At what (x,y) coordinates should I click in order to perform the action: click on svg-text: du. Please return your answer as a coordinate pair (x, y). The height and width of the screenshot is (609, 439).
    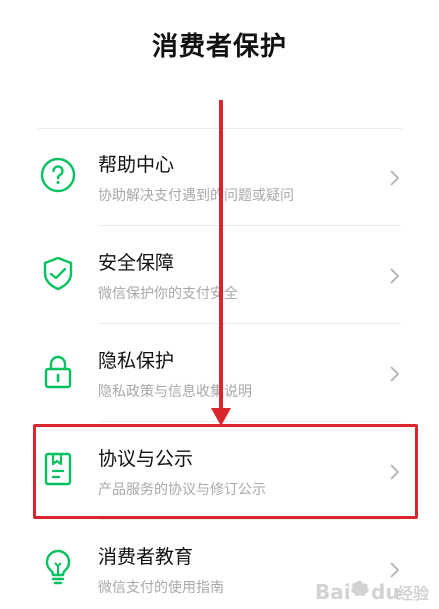
    Looking at the image, I should click on (385, 592).